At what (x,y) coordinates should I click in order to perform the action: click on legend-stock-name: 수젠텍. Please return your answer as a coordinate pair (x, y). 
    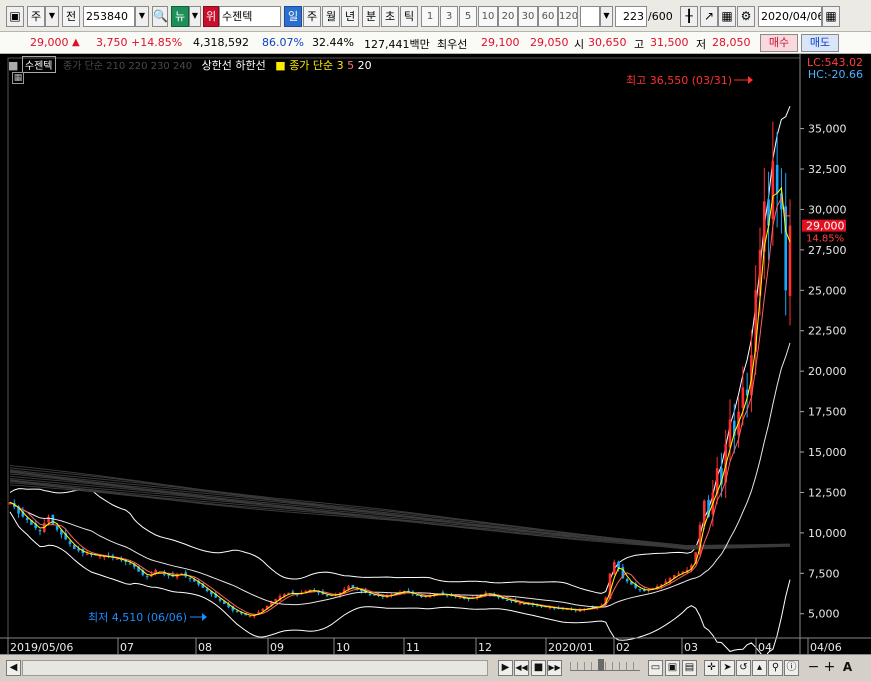
    Looking at the image, I should click on (38, 64).